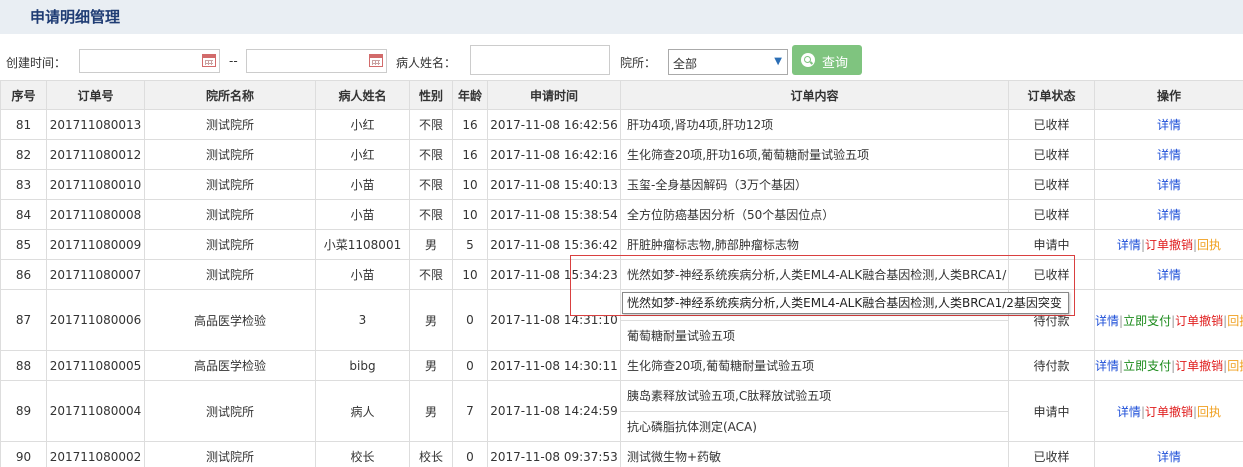 This screenshot has height=467, width=1243. What do you see at coordinates (470, 124) in the screenshot?
I see `cell-age: 16` at bounding box center [470, 124].